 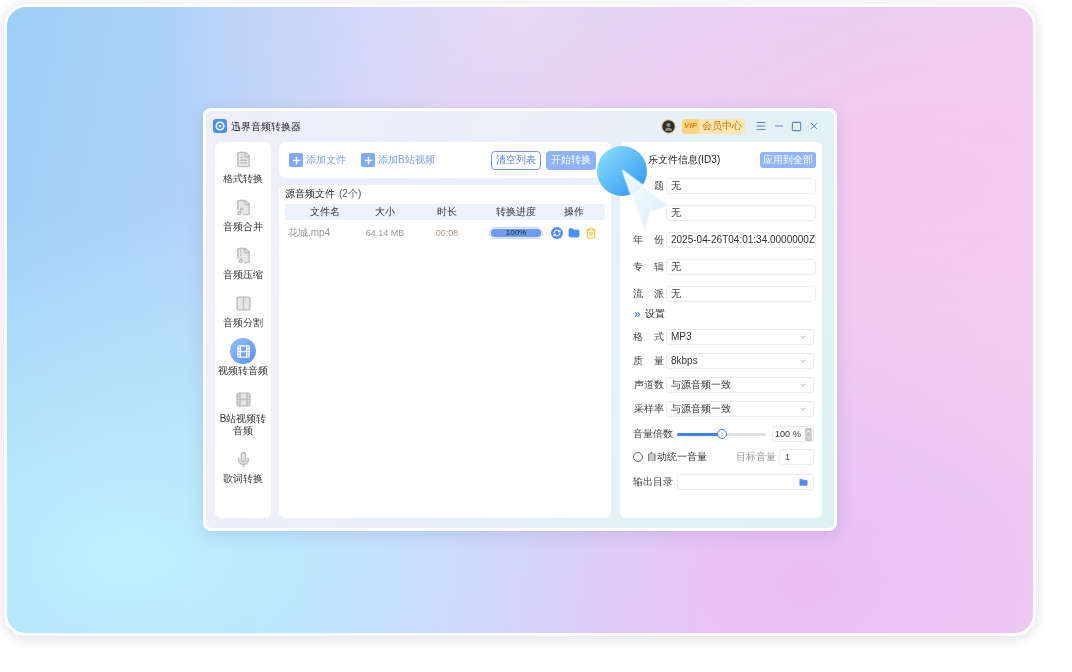 What do you see at coordinates (243, 411) in the screenshot?
I see `sidebar-item: B站视频转音频` at bounding box center [243, 411].